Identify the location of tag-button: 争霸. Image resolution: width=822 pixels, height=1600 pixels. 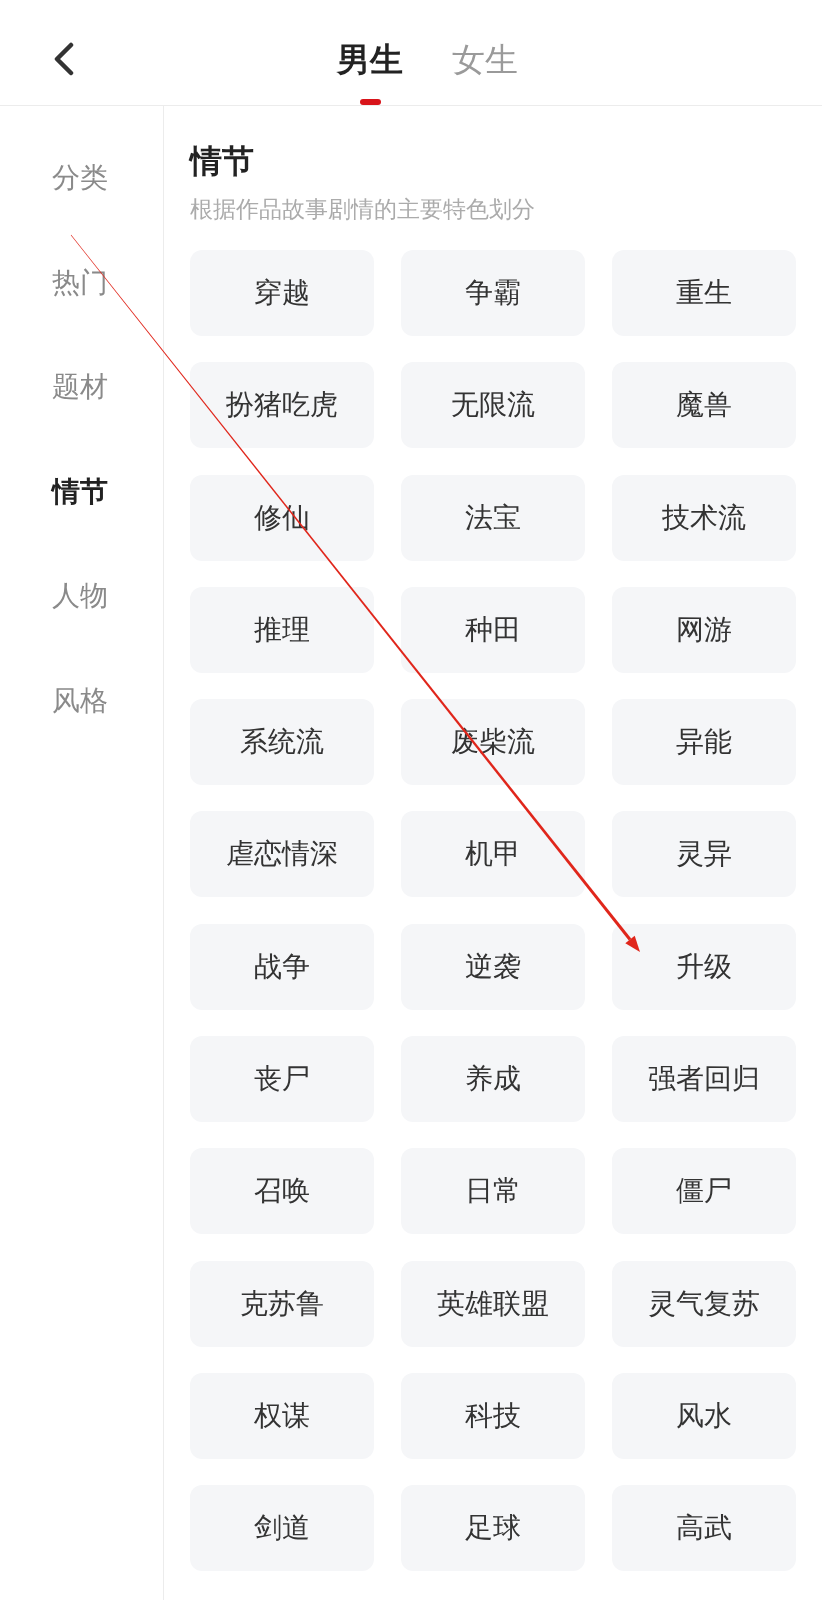
(493, 293).